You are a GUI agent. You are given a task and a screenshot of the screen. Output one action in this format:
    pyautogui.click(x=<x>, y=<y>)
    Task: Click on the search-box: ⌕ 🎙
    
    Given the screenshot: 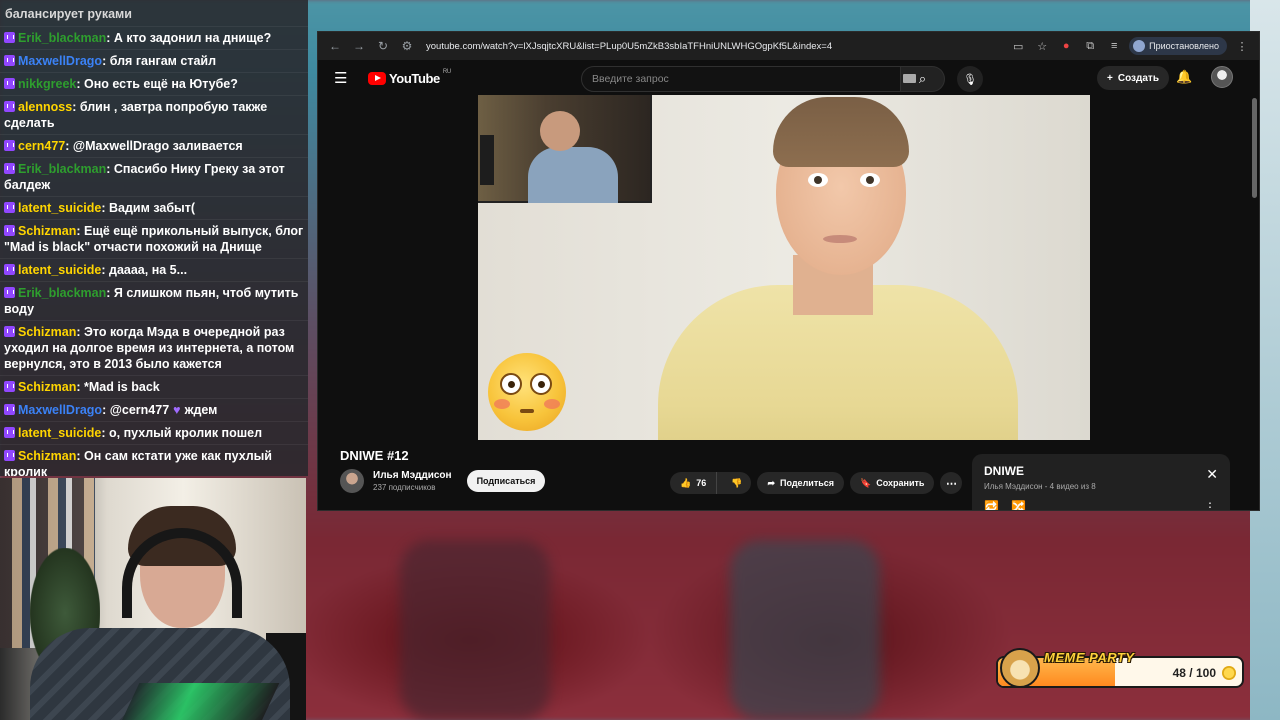 What is the action you would take?
    pyautogui.click(x=782, y=79)
    